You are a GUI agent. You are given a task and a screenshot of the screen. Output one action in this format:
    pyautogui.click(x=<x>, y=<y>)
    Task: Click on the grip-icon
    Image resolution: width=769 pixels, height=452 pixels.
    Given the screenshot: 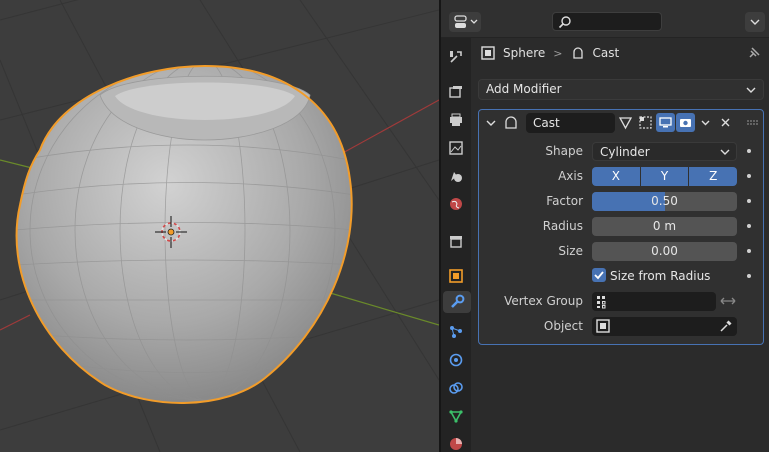 What is the action you would take?
    pyautogui.click(x=752, y=122)
    